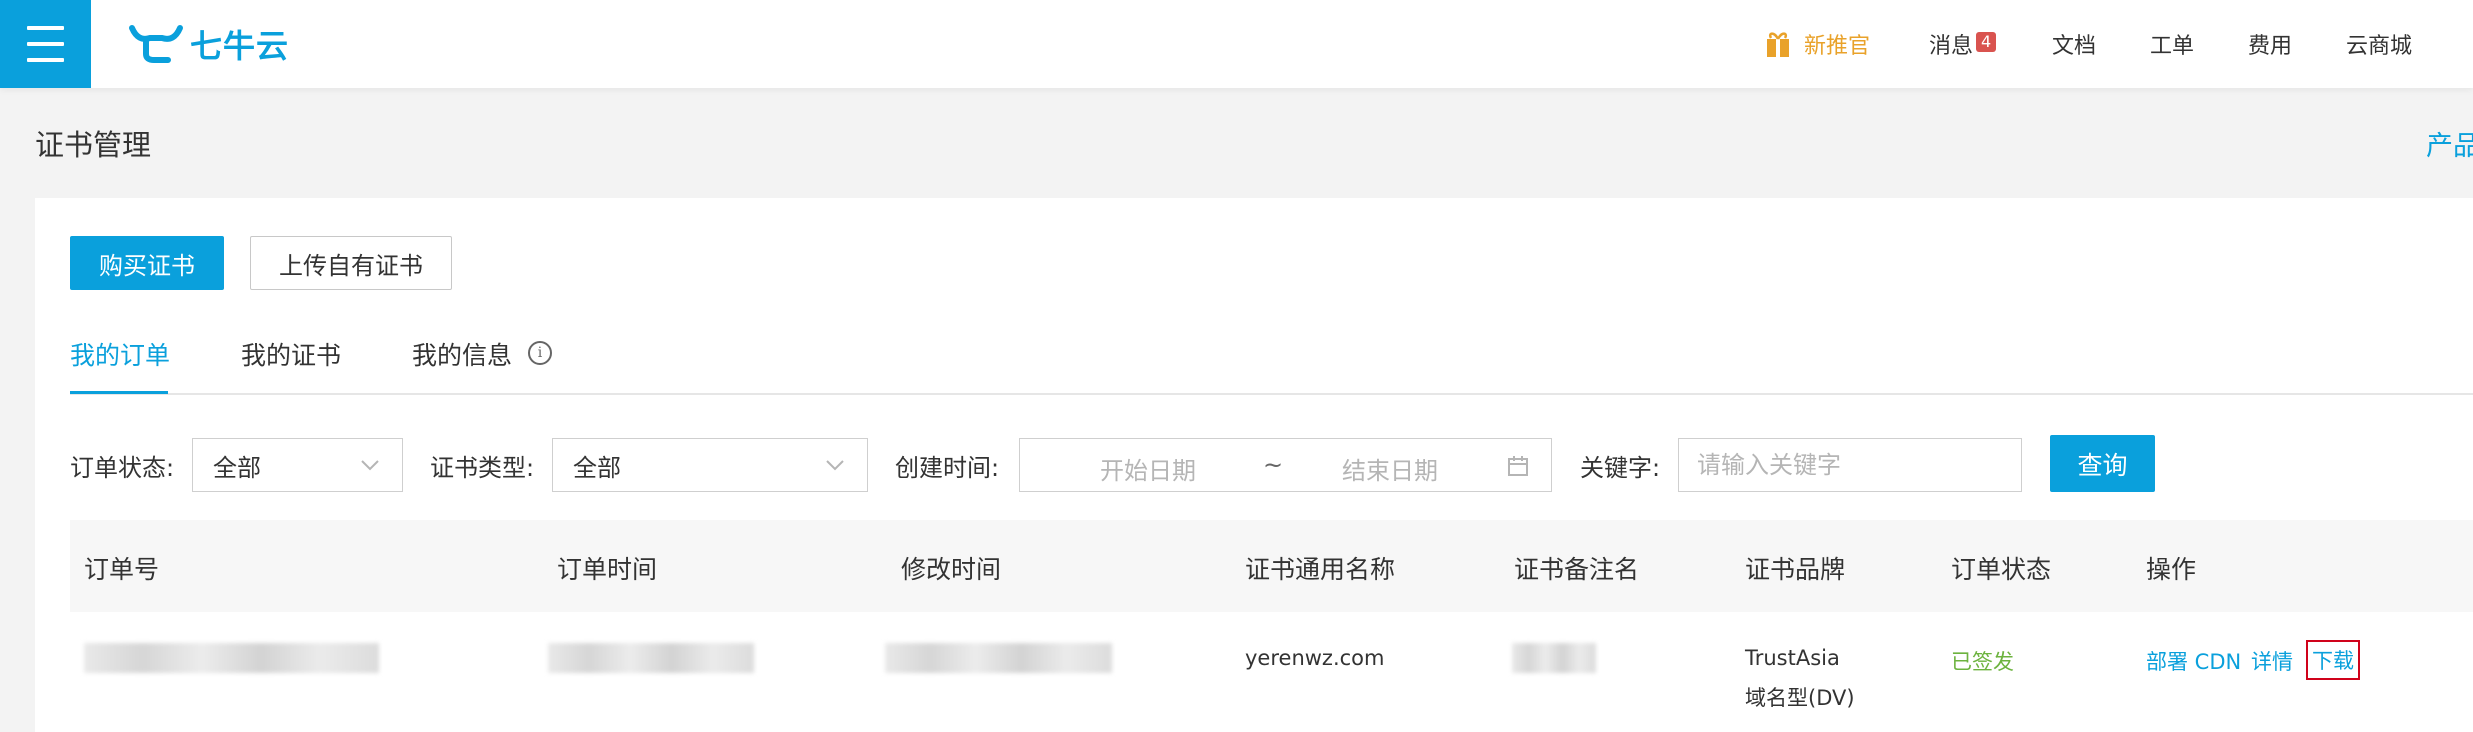 The width and height of the screenshot is (2473, 732). I want to click on logo-text: 七牛云, so click(240, 46).